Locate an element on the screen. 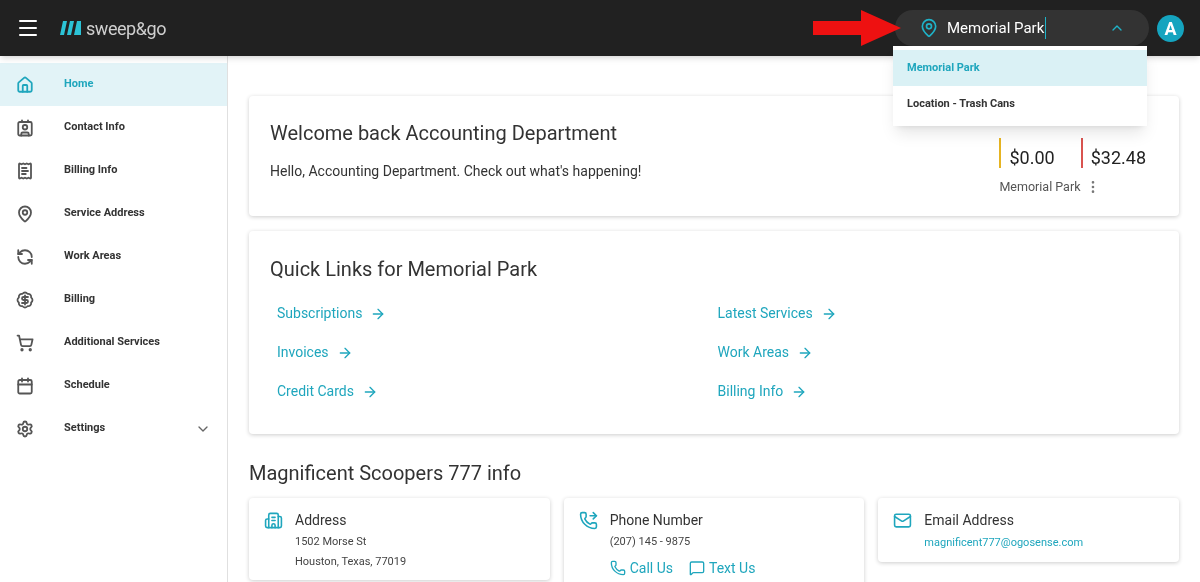 The image size is (1200, 582). info-line: 1502 Morse St is located at coordinates (331, 542).